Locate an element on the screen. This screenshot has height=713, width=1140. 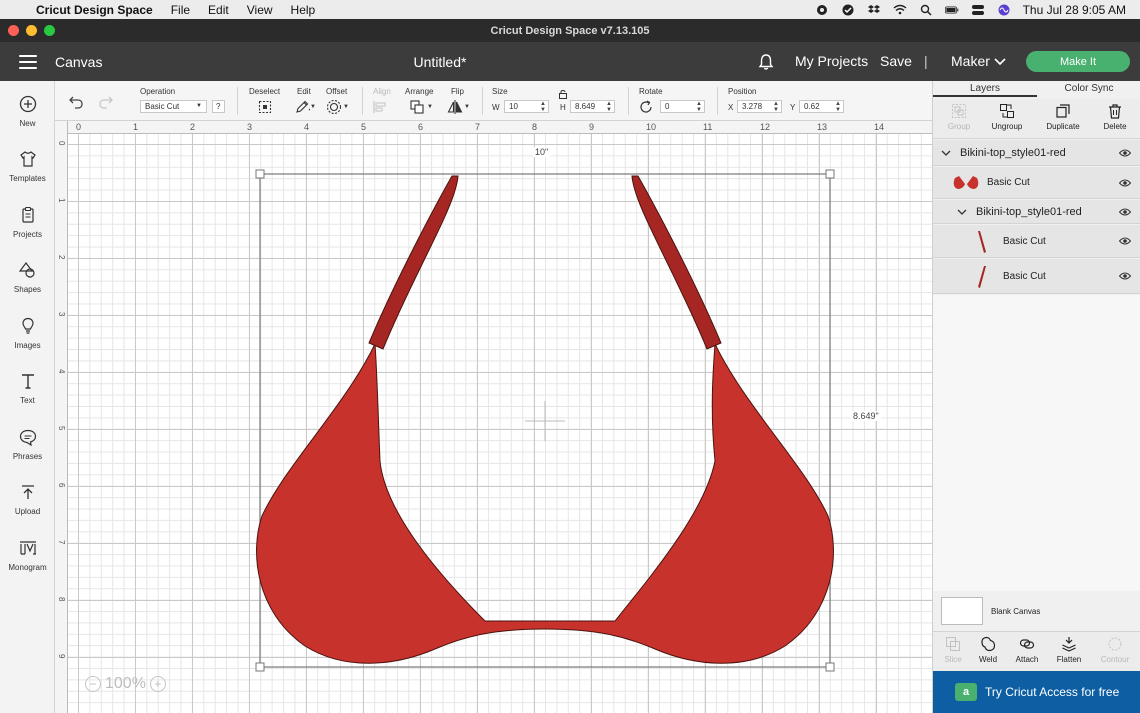
blank-canvas-swatch is located at coordinates (962, 611).